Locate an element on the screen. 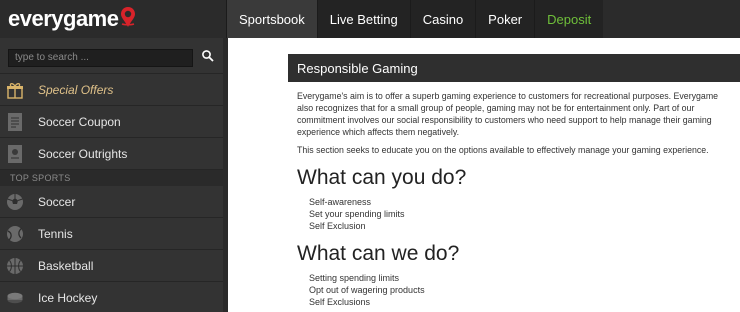 The width and height of the screenshot is (740, 312). sidebar-item-tennis: Tennis is located at coordinates (111, 234).